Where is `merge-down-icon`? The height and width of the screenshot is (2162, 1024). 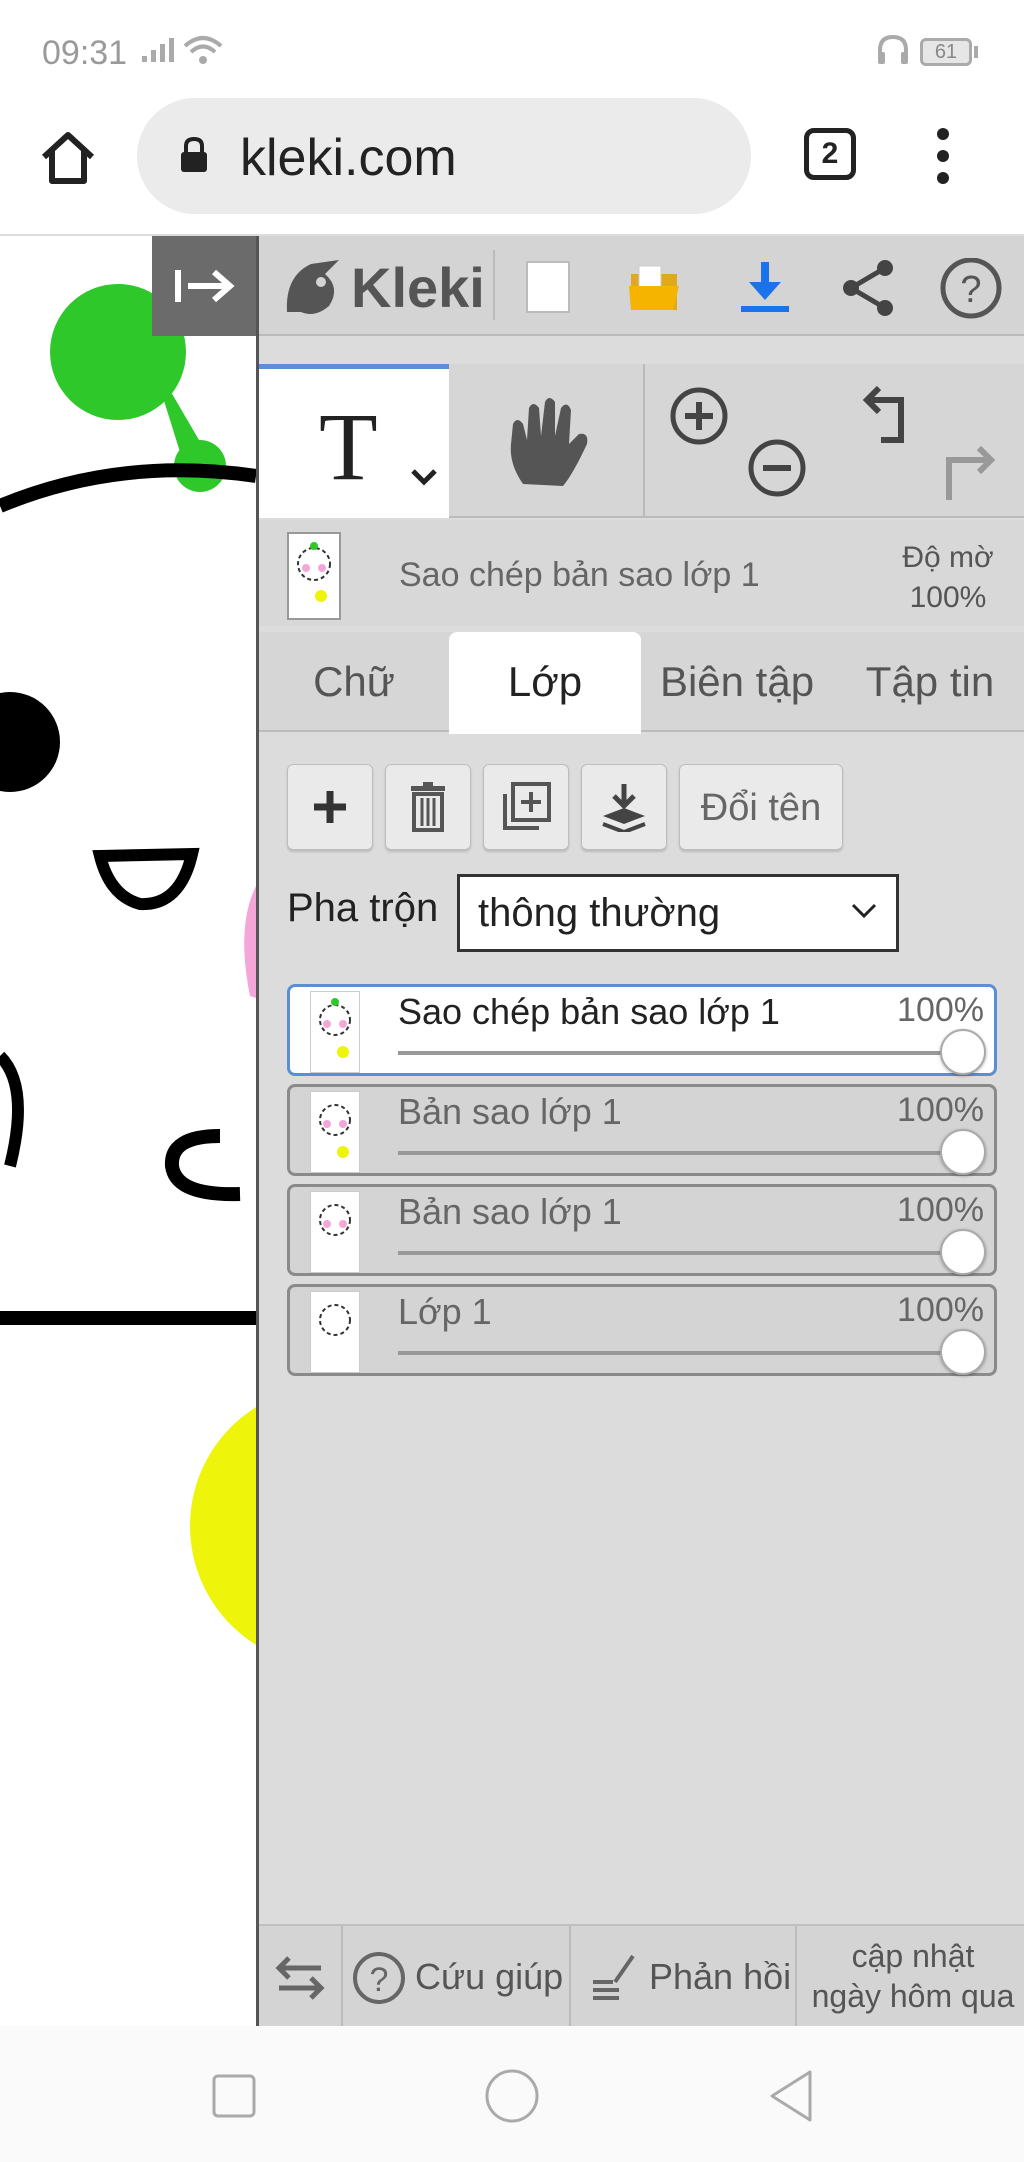
merge-down-icon is located at coordinates (624, 808).